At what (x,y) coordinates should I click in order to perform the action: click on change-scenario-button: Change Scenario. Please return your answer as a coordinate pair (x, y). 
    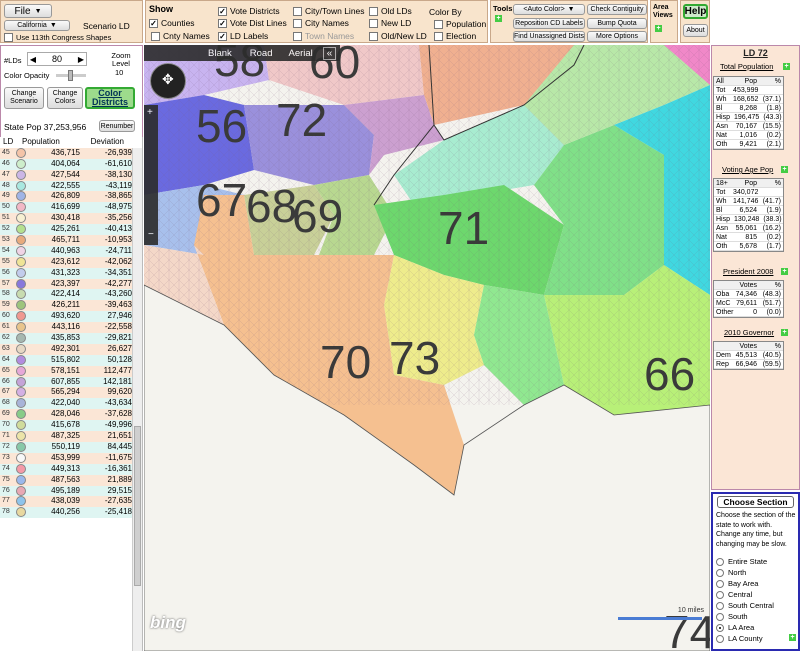
    Looking at the image, I should click on (24, 98).